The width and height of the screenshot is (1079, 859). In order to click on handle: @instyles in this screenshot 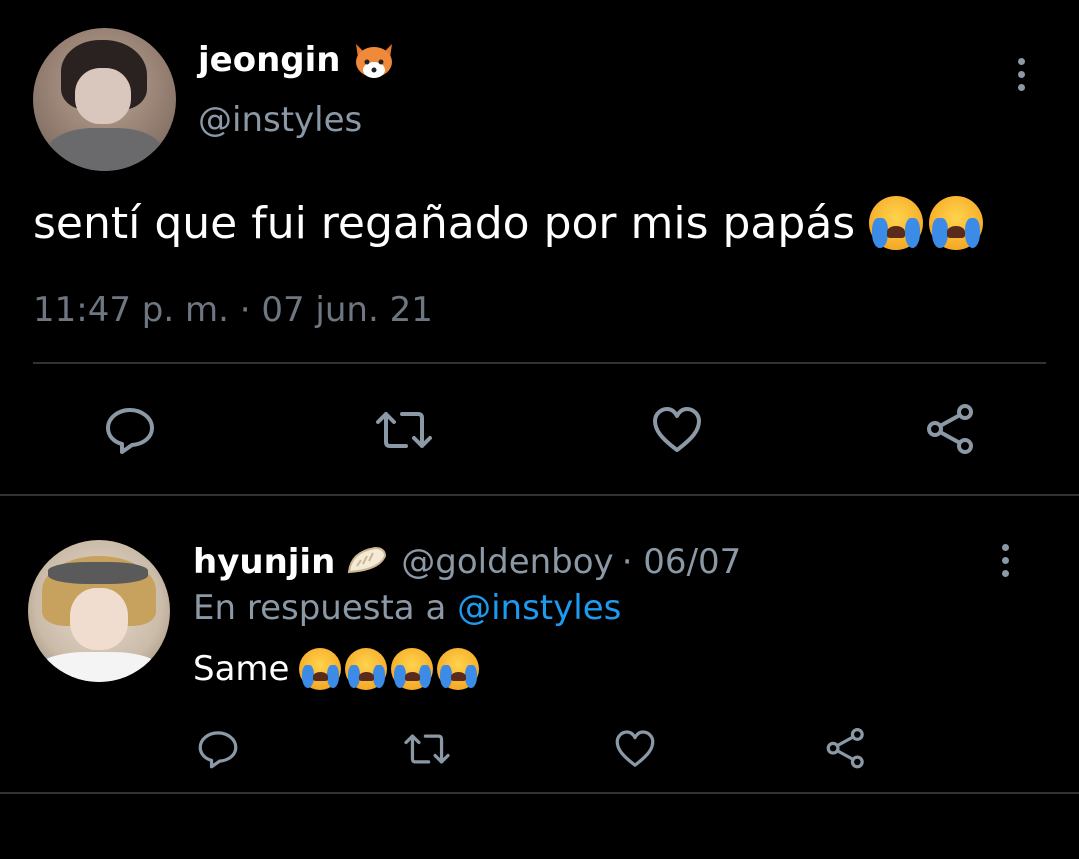, I will do `click(280, 120)`.